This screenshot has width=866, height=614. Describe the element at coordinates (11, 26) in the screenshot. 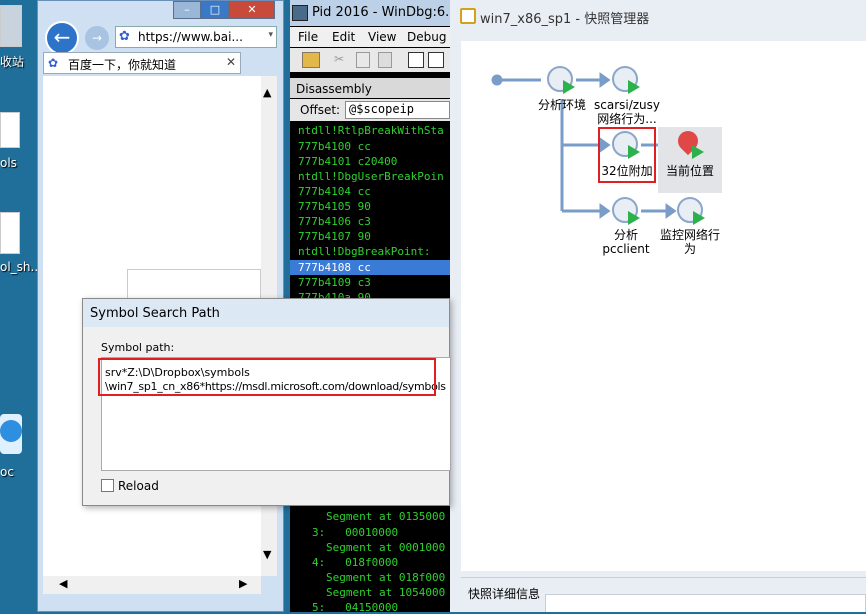

I see `recycle-bin-icon` at that location.